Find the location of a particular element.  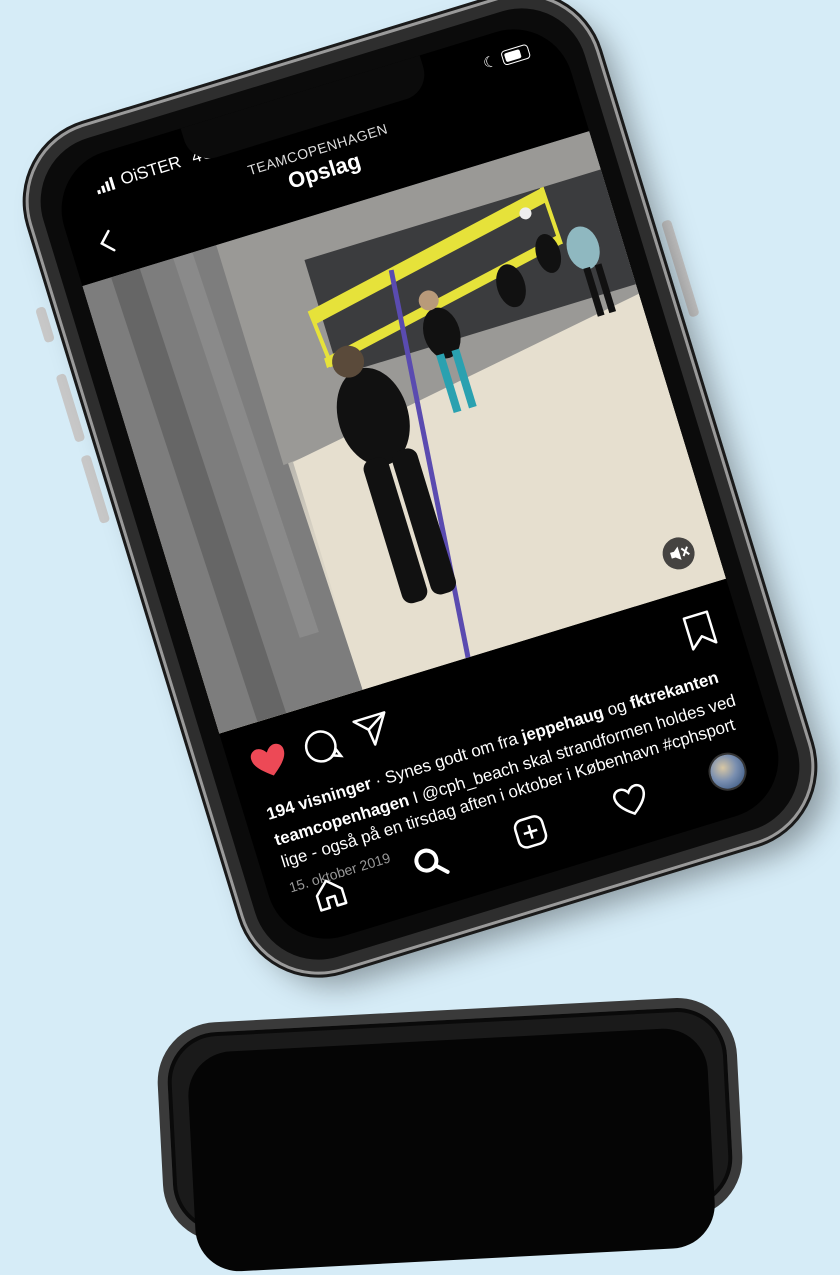

bookmark-icon is located at coordinates (700, 630).